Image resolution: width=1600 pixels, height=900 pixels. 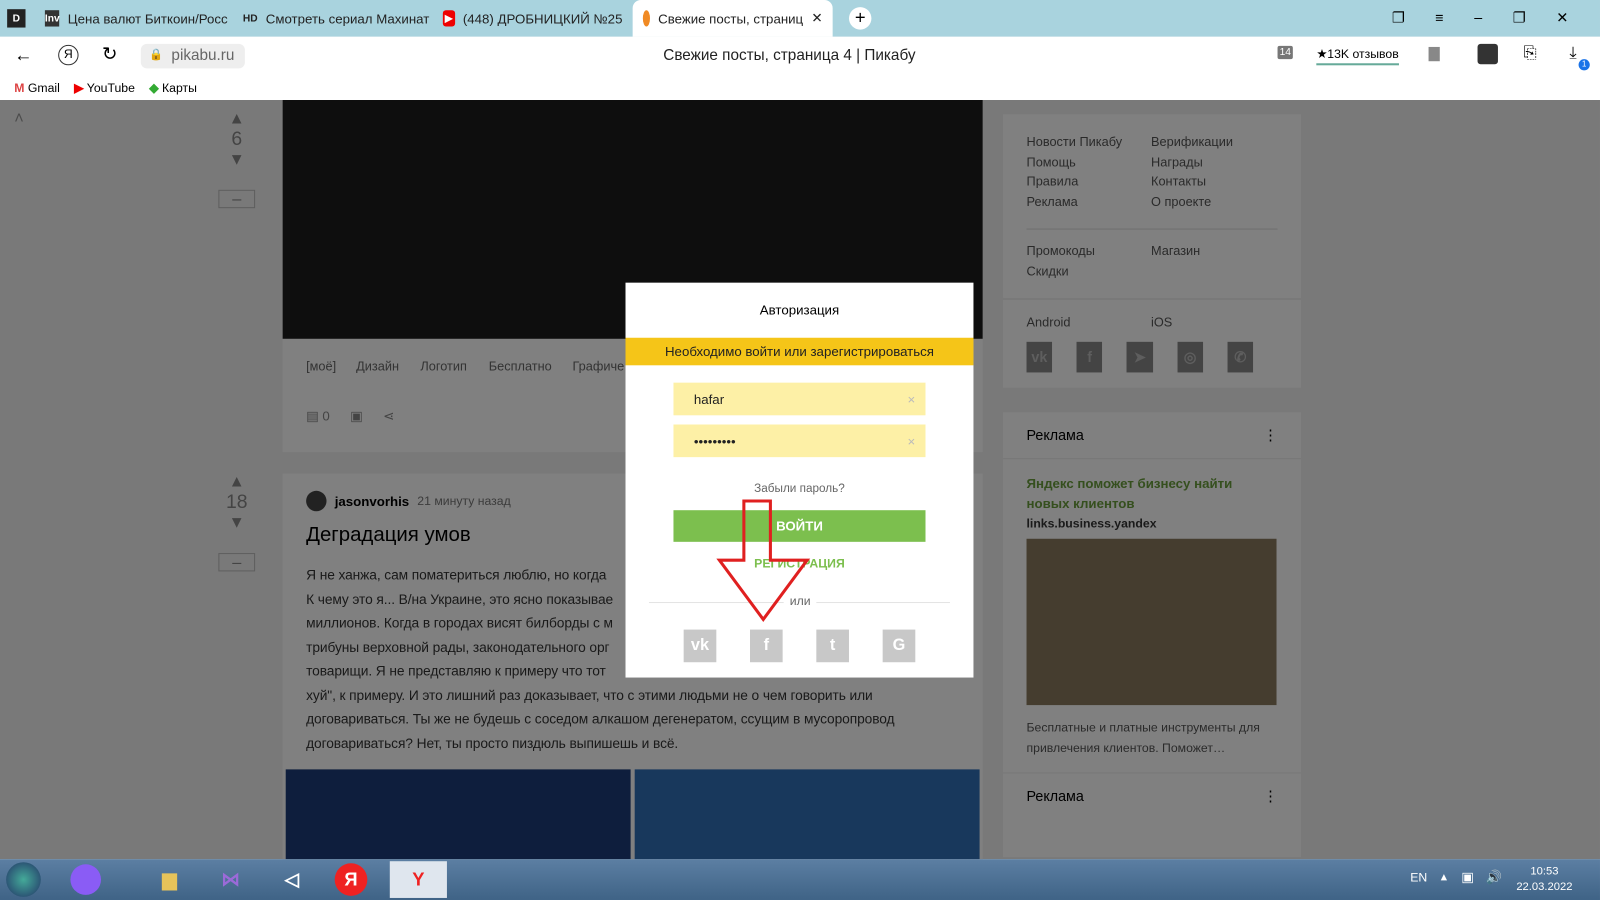 I want to click on android-link: Android, so click(x=1089, y=322).